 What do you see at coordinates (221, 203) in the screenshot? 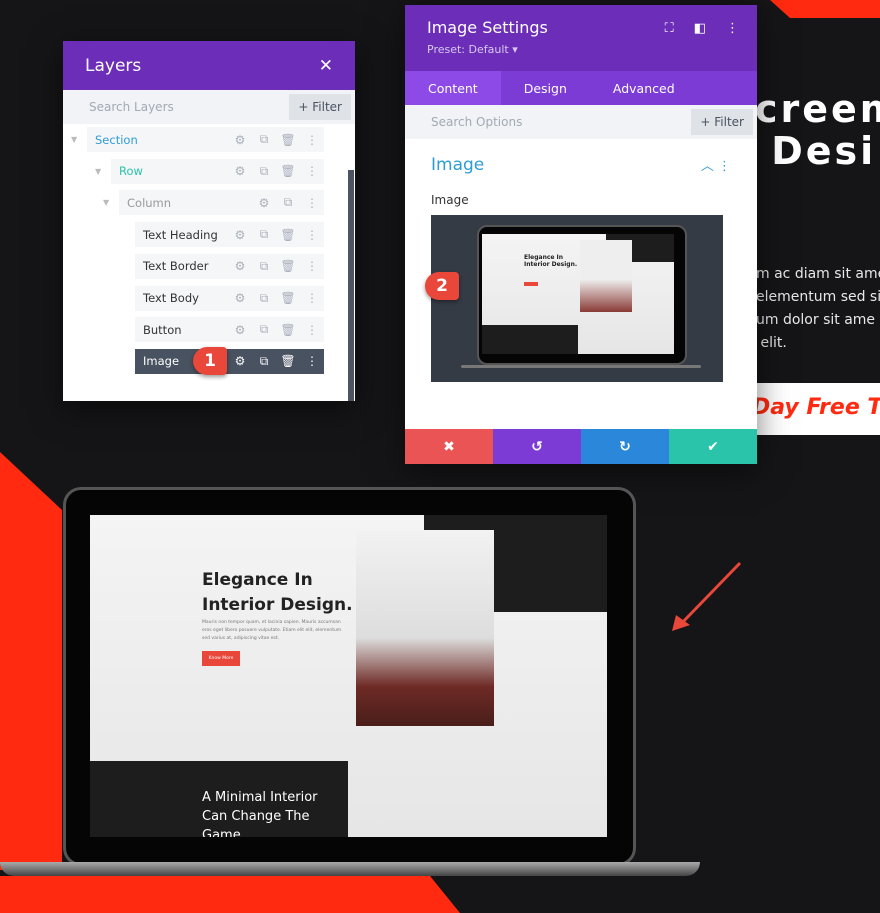
I see `layer-item: Column ⚙ ⧉ ⋮` at bounding box center [221, 203].